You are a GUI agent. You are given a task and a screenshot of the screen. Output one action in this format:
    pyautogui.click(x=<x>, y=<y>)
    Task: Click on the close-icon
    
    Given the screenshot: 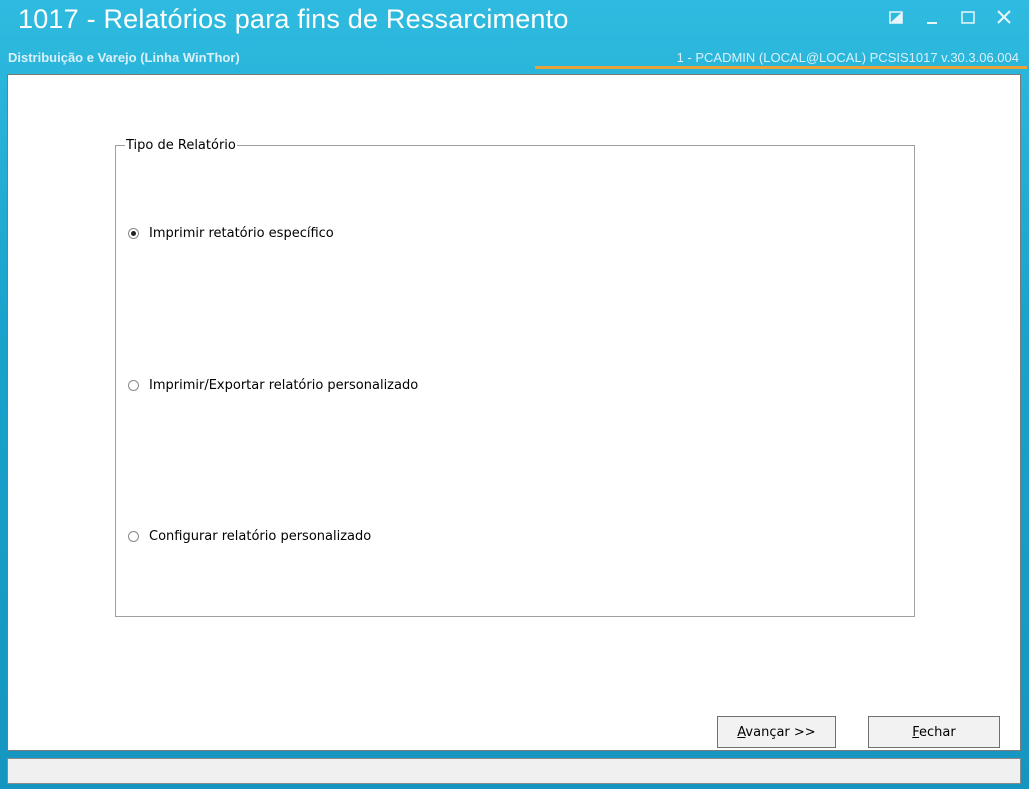 What is the action you would take?
    pyautogui.click(x=1004, y=18)
    